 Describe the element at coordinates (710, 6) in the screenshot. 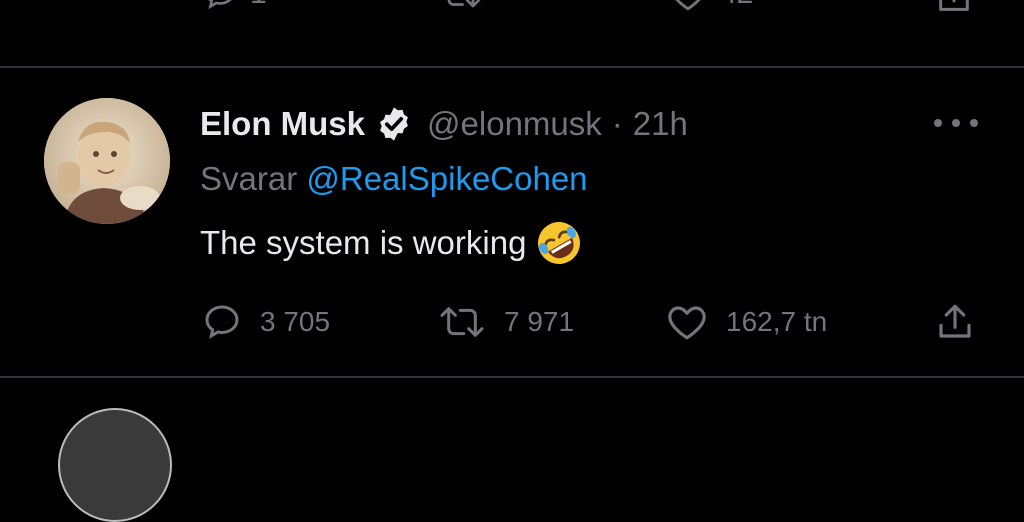

I see `previous-like-button: 42` at that location.